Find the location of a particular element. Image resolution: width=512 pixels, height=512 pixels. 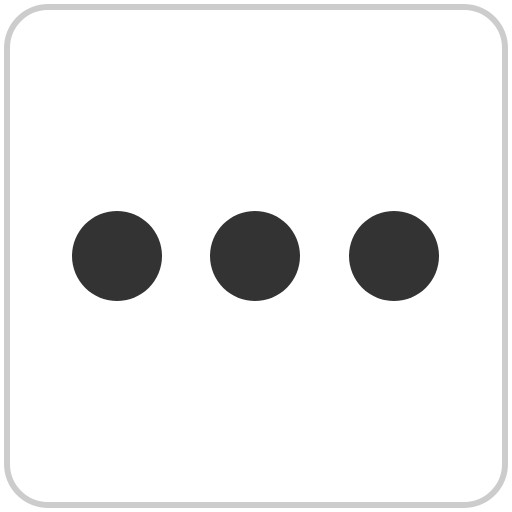

ellipsis-dot-center is located at coordinates (255, 256).